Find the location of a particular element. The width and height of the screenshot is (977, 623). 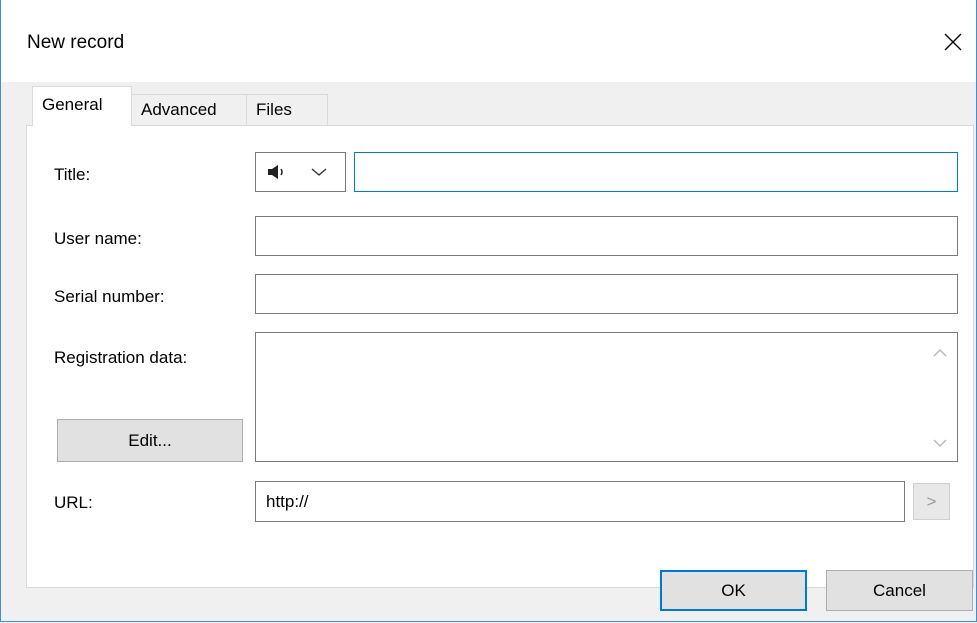

serial-input is located at coordinates (606, 294).